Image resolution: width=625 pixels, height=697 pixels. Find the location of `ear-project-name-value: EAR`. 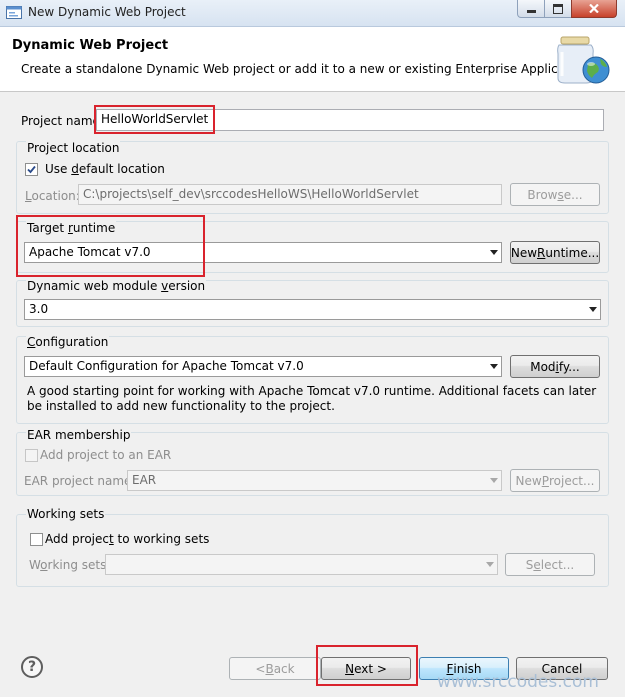

ear-project-name-value: EAR is located at coordinates (144, 480).